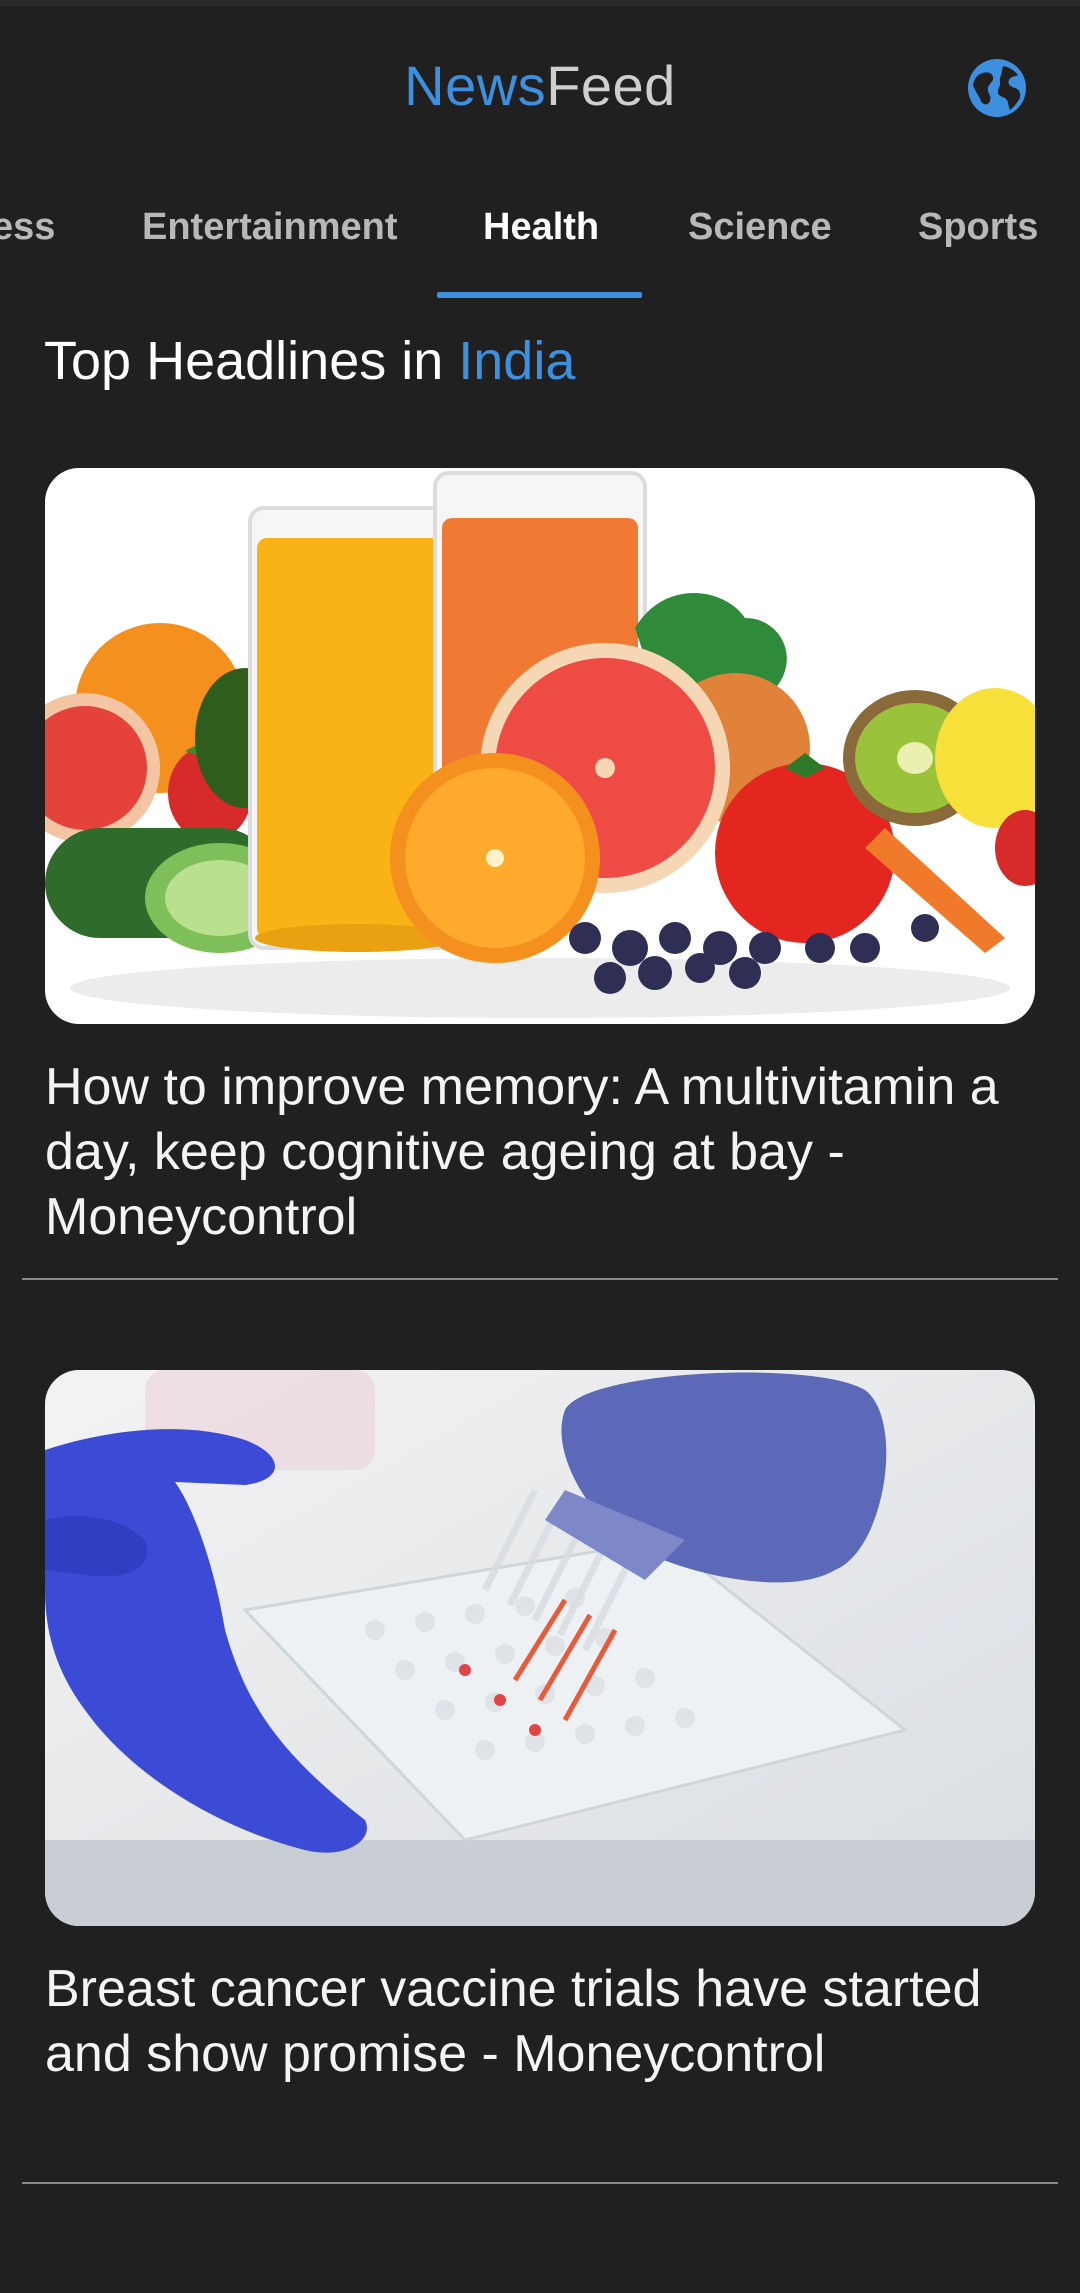  I want to click on tab-sports: Sports, so click(978, 227).